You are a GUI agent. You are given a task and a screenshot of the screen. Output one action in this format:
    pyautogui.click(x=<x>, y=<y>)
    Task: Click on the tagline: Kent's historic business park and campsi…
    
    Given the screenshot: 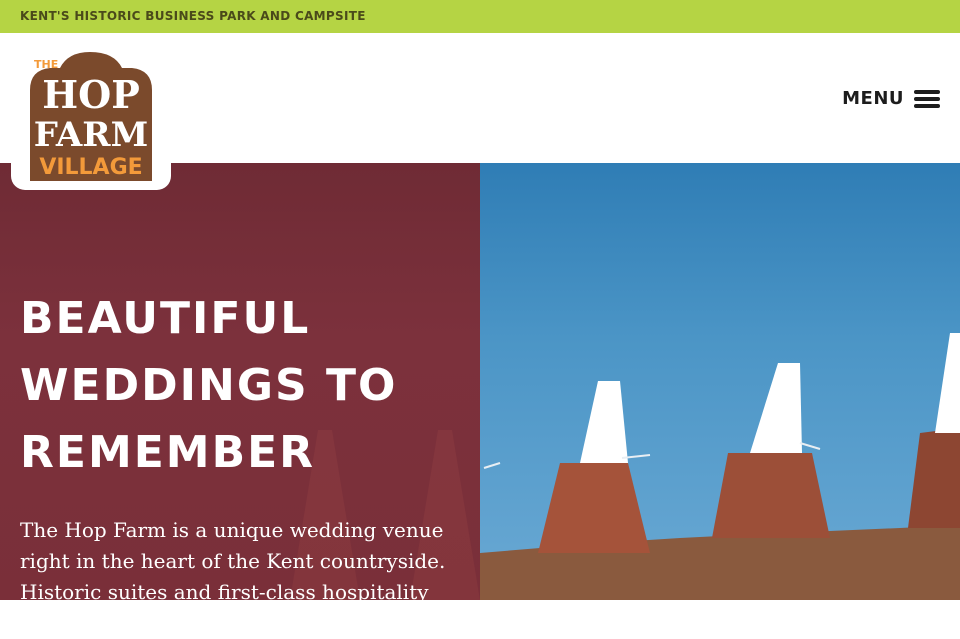 What is the action you would take?
    pyautogui.click(x=193, y=16)
    